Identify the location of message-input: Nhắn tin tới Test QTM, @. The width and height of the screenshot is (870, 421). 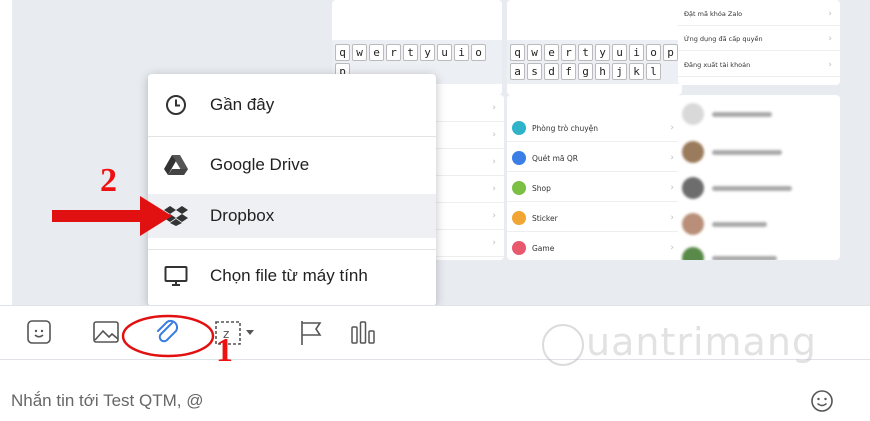
(107, 401).